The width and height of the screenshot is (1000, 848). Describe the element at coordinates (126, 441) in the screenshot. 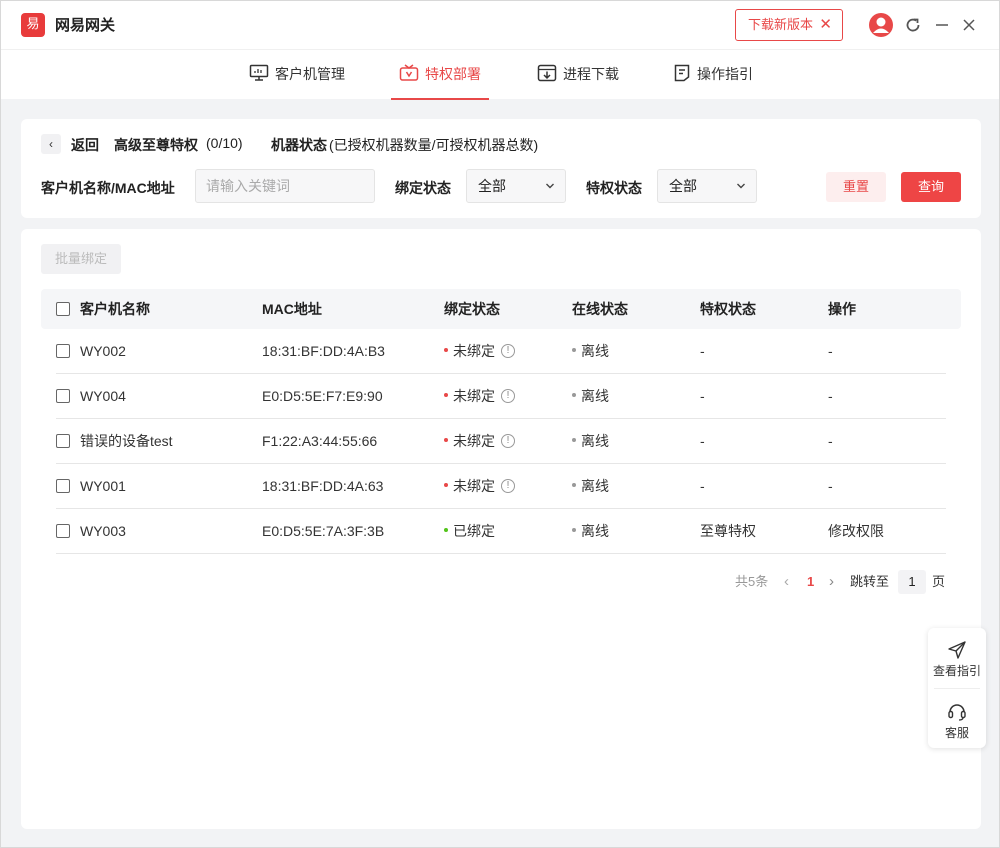

I see `cell-client-name: 错误的设备test` at that location.